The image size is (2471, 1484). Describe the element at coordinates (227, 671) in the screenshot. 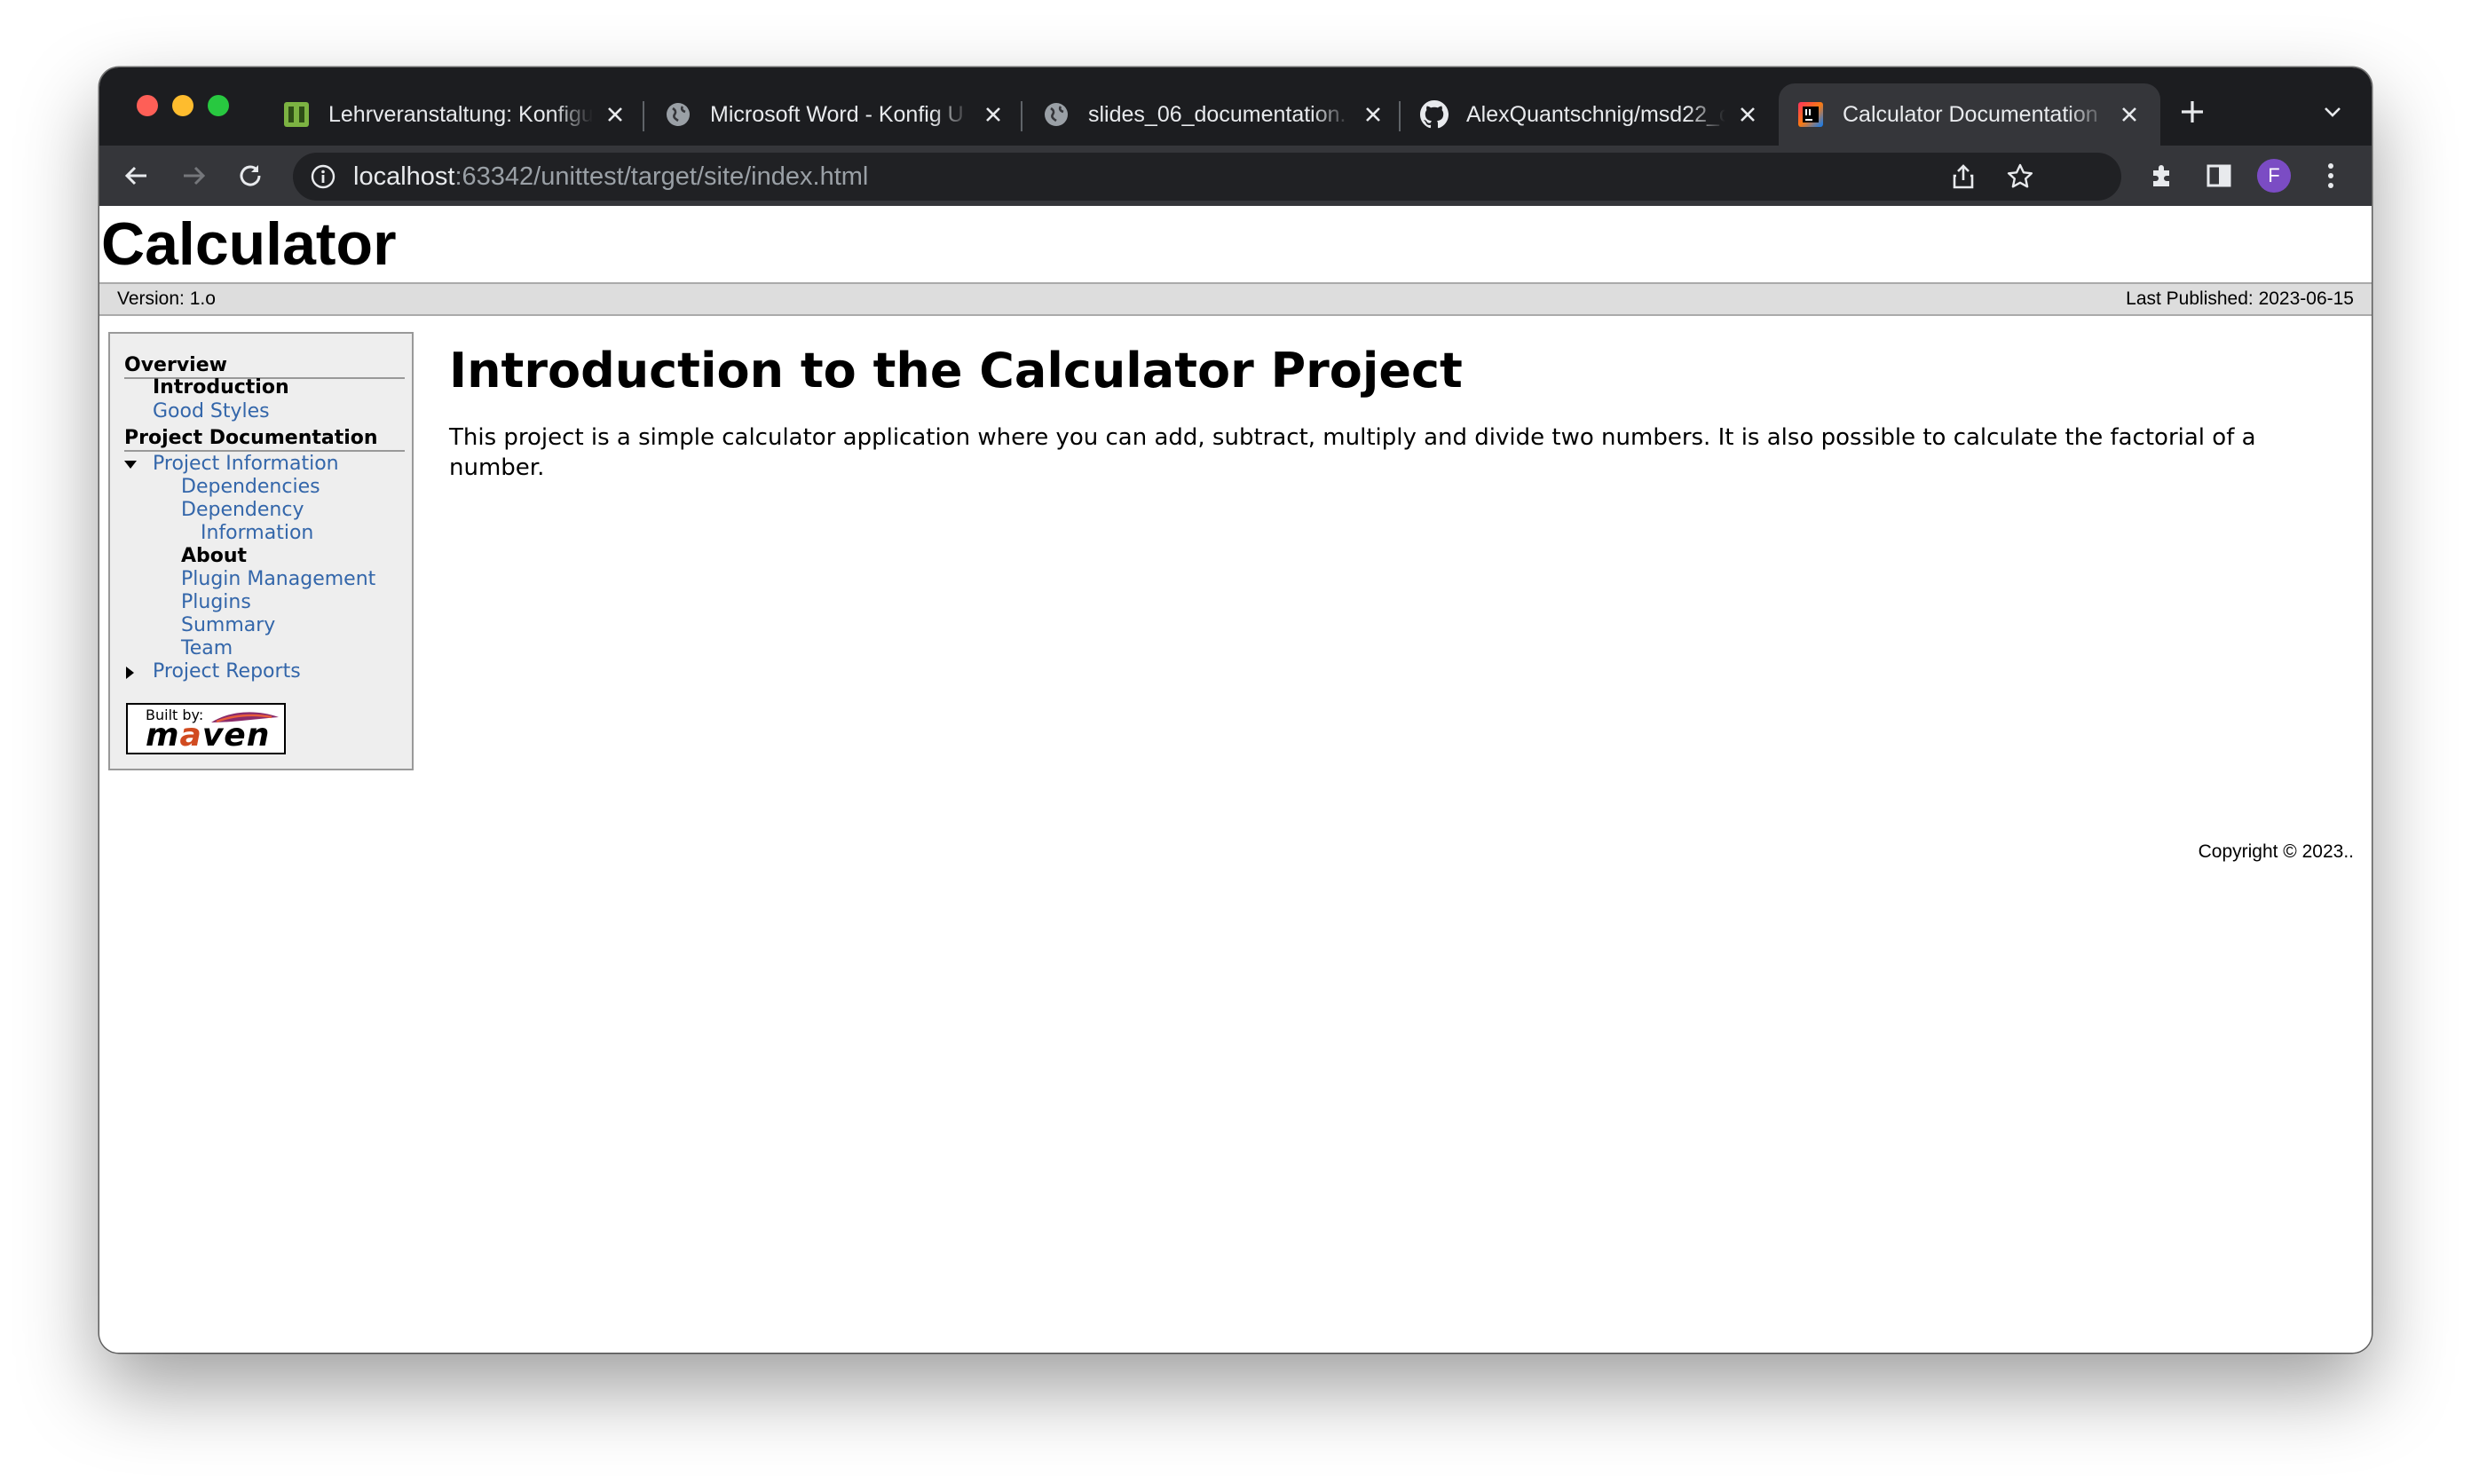

I see `nav-item-project-reports: Project Reports` at that location.